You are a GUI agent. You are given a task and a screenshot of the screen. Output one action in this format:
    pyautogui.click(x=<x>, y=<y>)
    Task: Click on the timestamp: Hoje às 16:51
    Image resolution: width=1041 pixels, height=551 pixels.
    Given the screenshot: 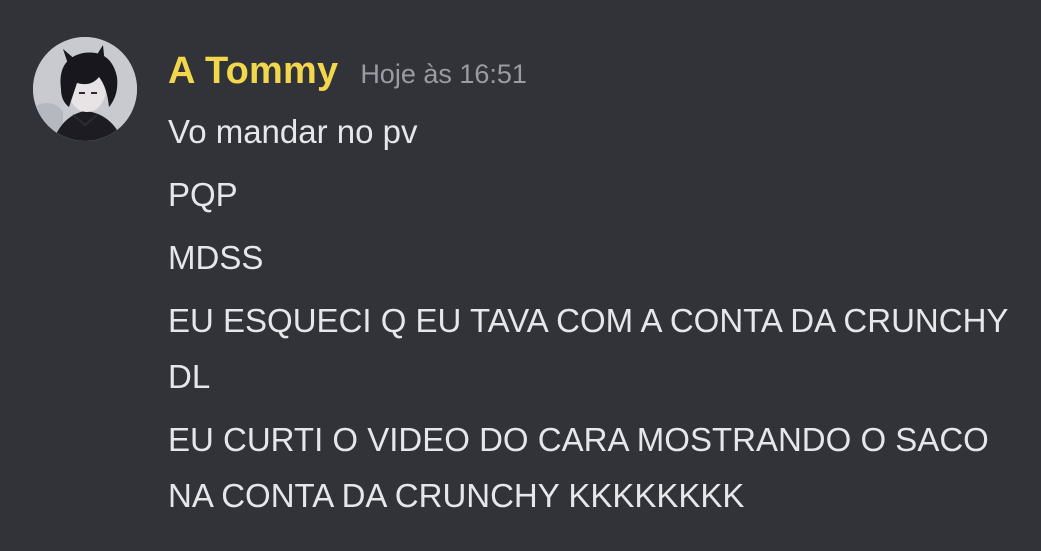 What is the action you would take?
    pyautogui.click(x=443, y=74)
    